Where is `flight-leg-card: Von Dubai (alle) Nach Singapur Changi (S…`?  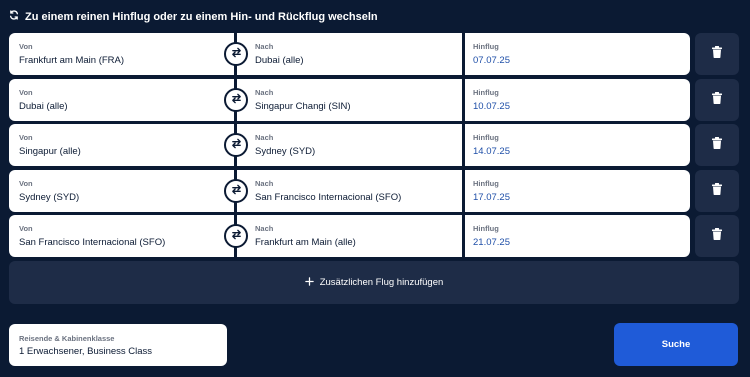 flight-leg-card: Von Dubai (alle) Nach Singapur Changi (S… is located at coordinates (349, 99).